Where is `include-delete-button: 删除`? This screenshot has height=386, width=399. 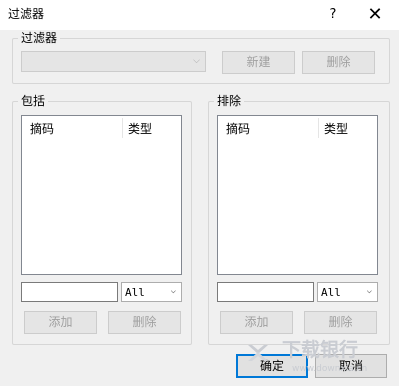
include-delete-button: 删除 is located at coordinates (144, 322).